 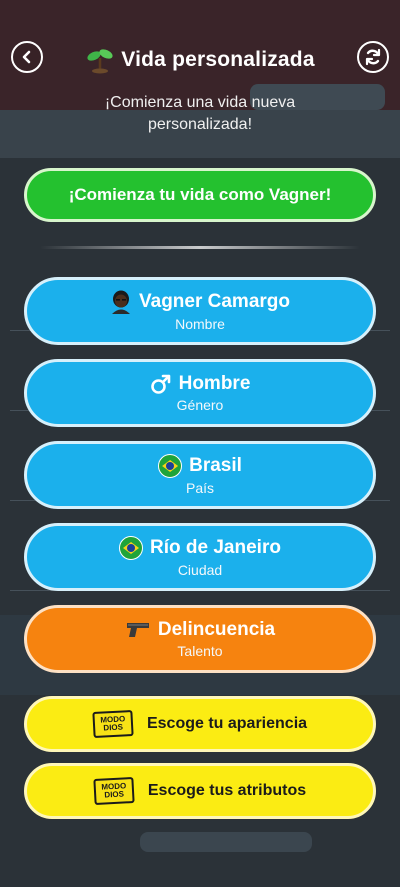 I want to click on name-option-main: Vagner Camargo, so click(x=200, y=302).